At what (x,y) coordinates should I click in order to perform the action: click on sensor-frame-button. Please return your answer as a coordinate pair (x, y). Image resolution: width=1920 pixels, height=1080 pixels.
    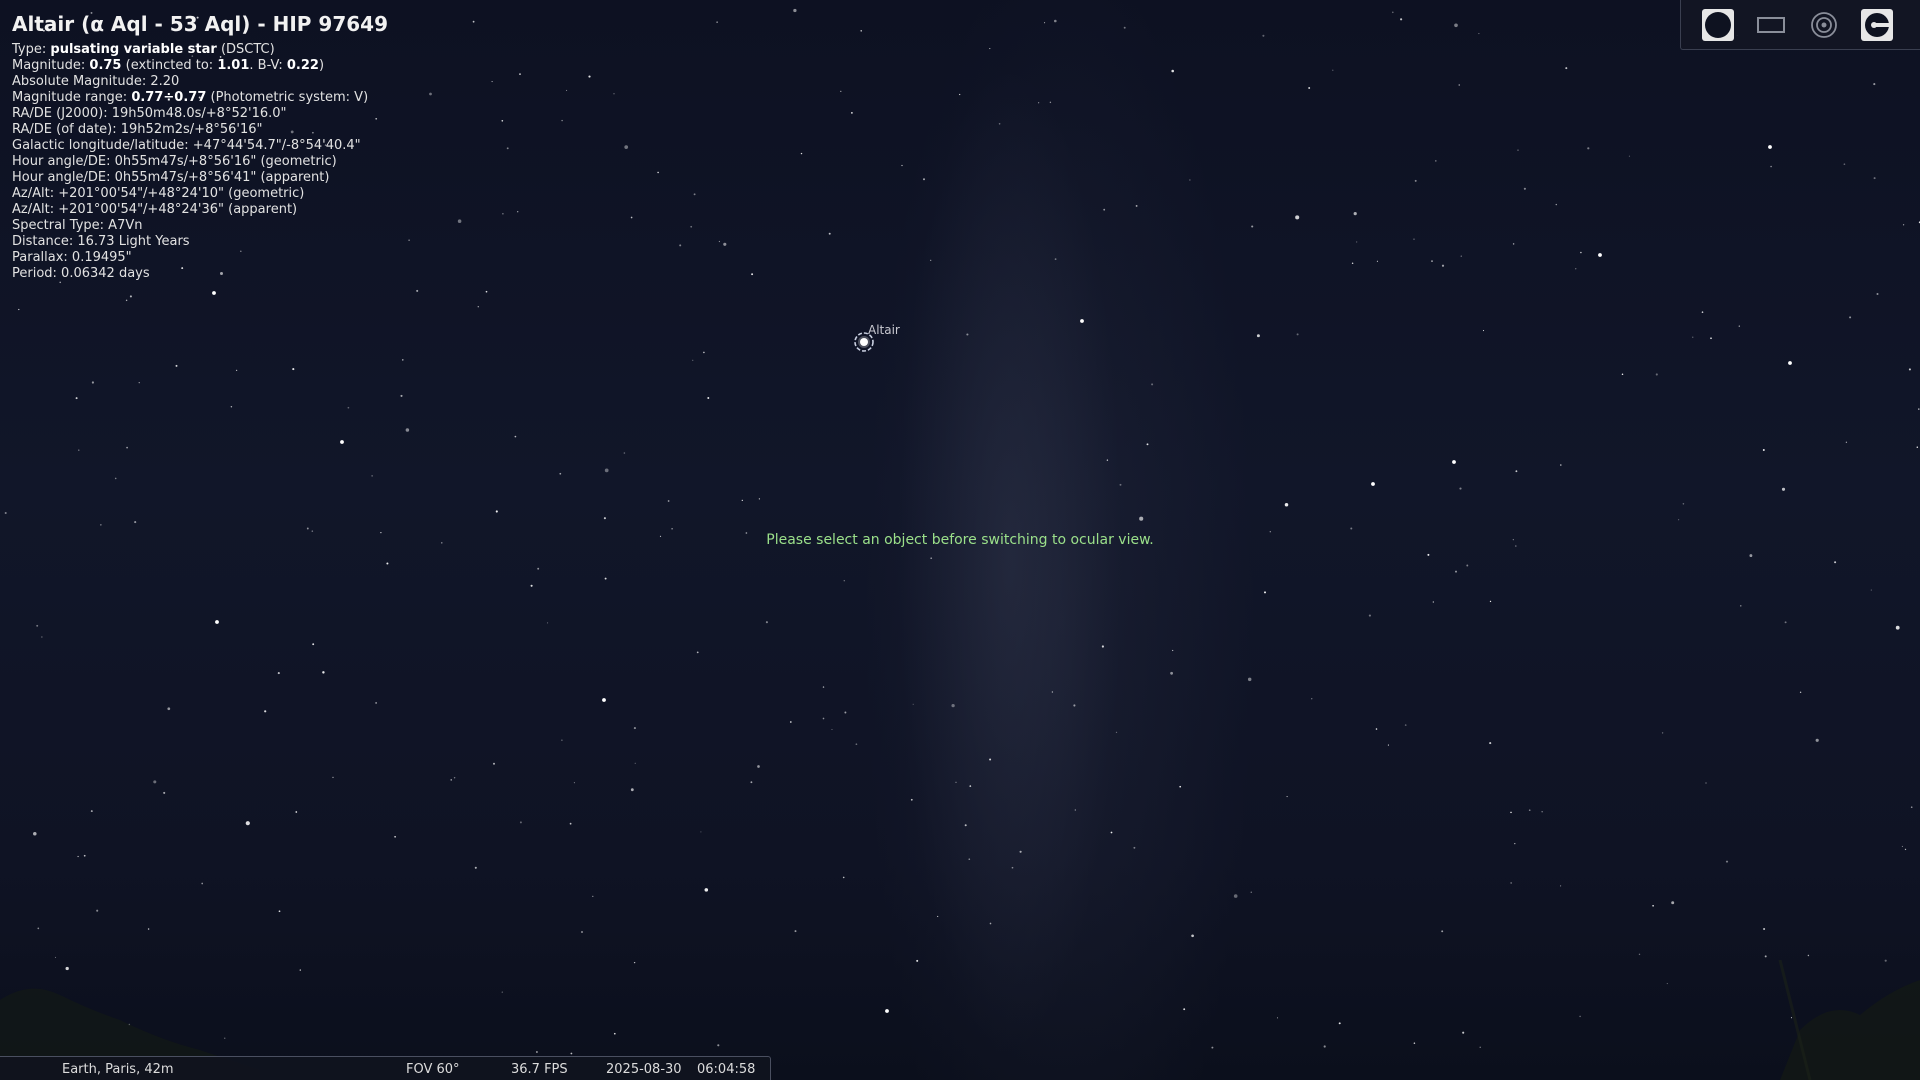
    Looking at the image, I should click on (1771, 25).